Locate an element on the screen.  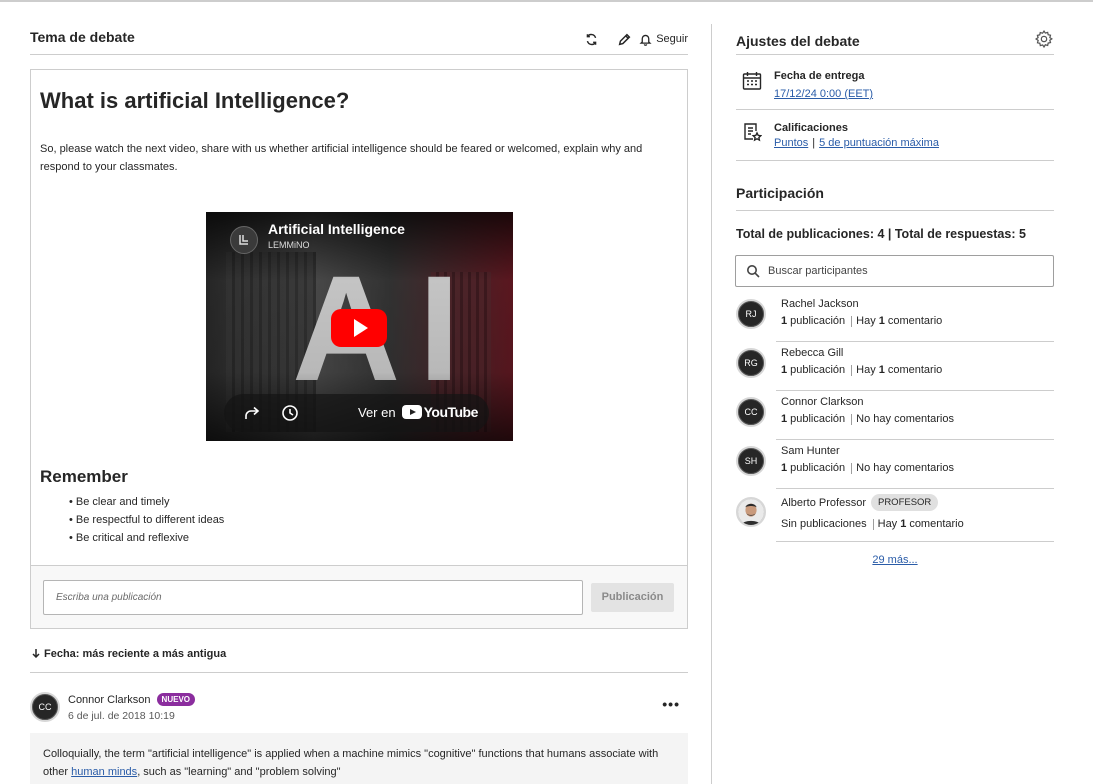
grades-label: Calificaciones is located at coordinates (811, 128).